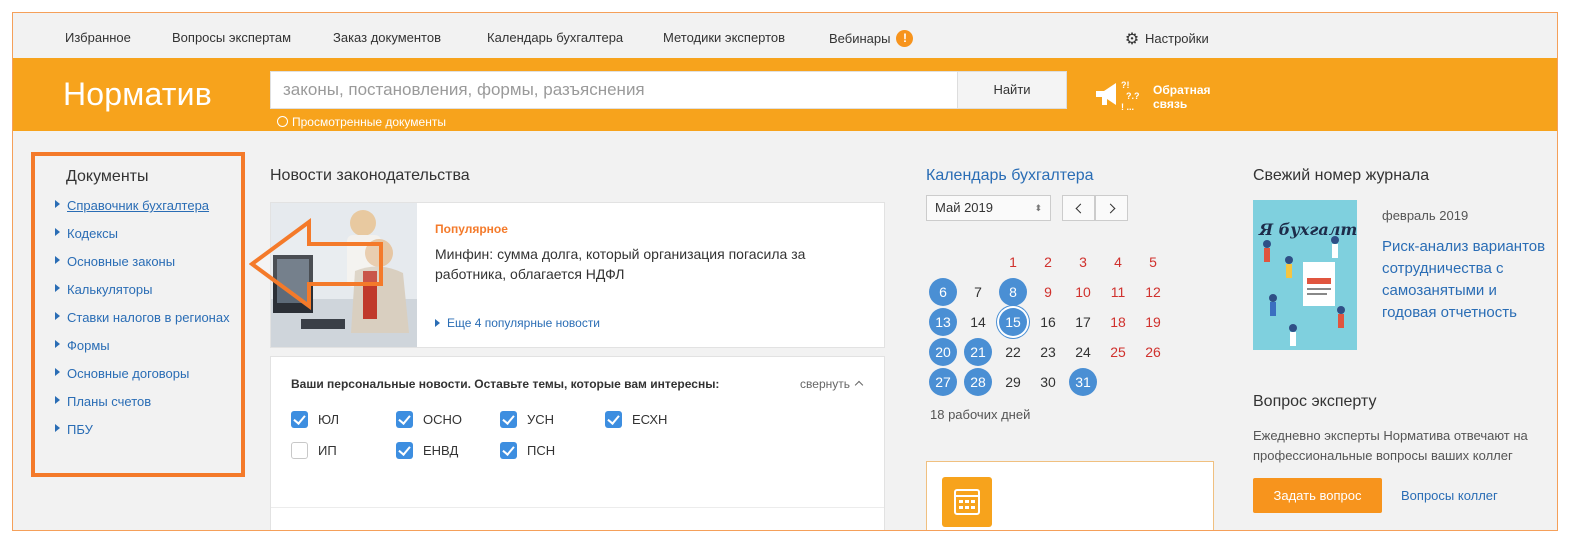 The image size is (1574, 545). What do you see at coordinates (110, 289) in the screenshot?
I see `sidebar-item-label: Калькуляторы` at bounding box center [110, 289].